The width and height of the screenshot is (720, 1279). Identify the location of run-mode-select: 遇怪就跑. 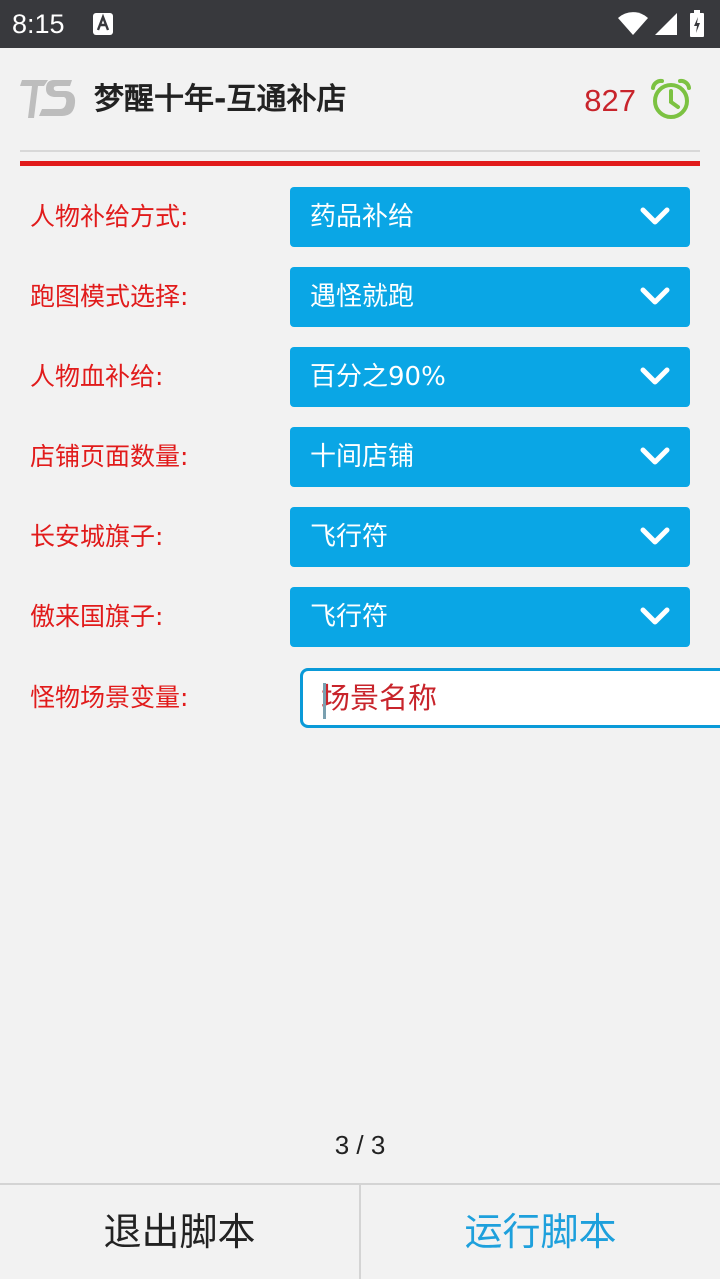
(490, 297).